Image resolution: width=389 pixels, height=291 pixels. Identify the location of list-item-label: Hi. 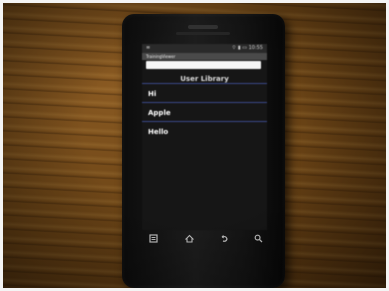
(152, 94).